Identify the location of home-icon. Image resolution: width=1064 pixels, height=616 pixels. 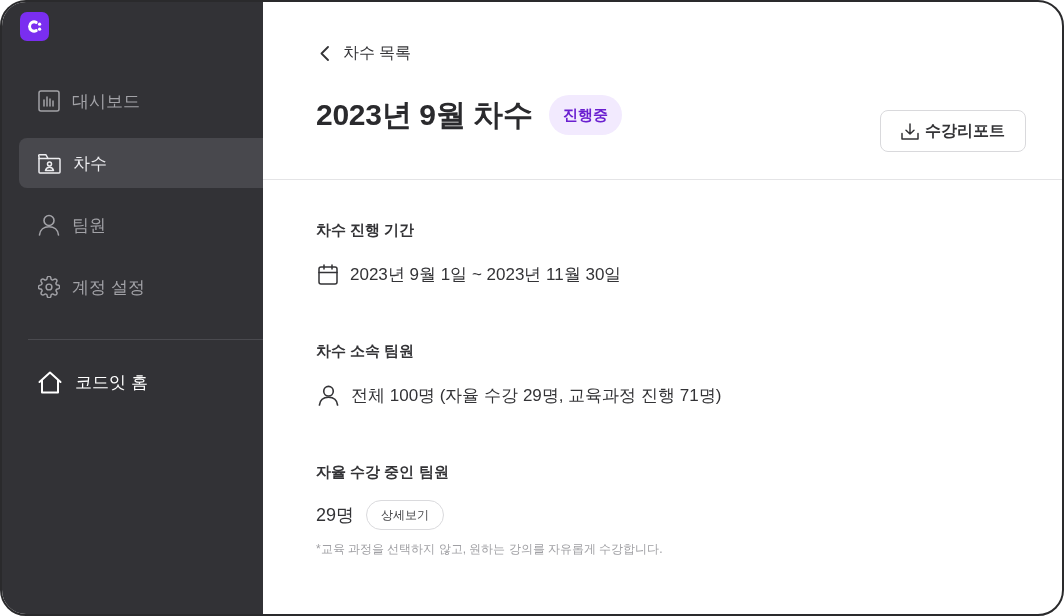
(50, 382).